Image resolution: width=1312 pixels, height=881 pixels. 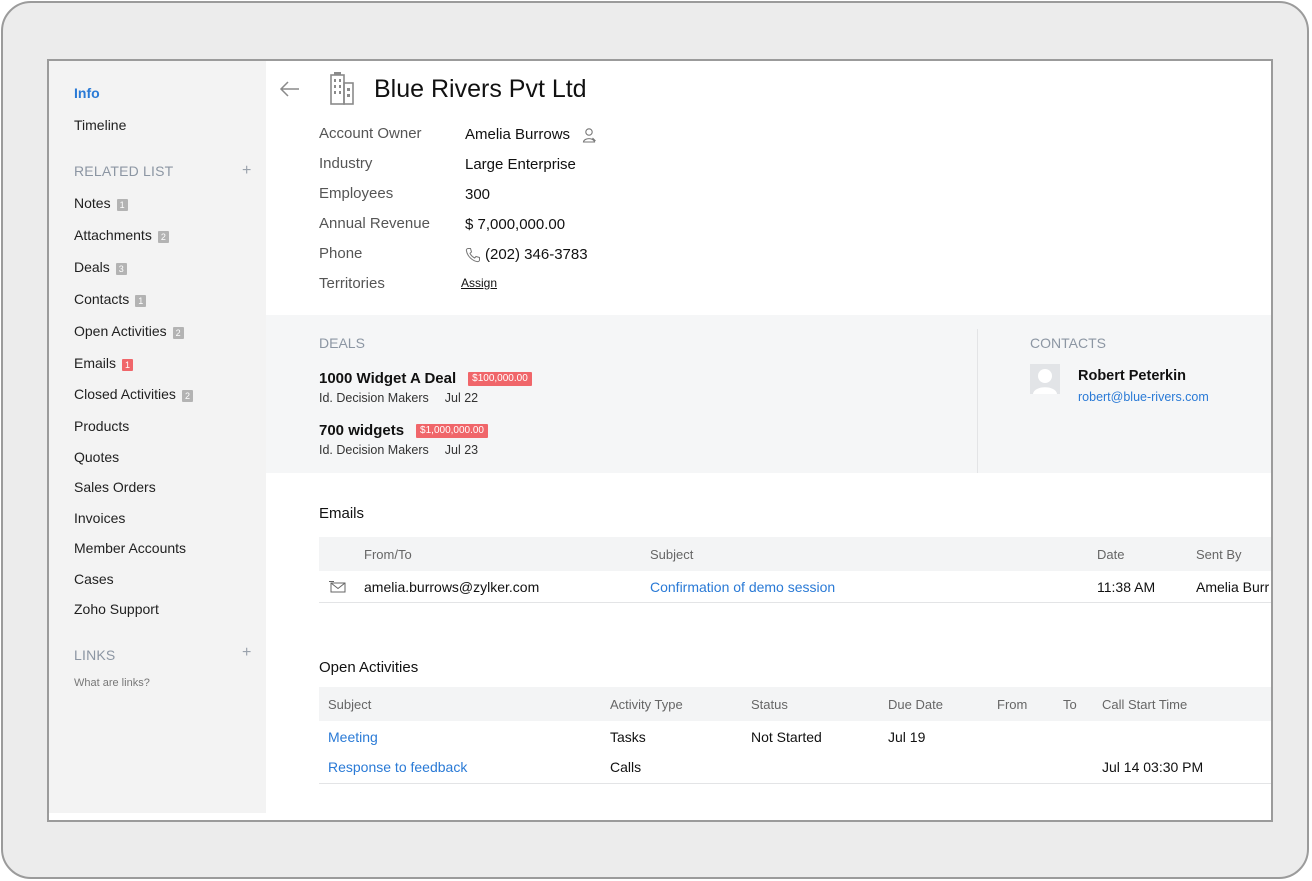 I want to click on count-badge: 3, so click(x=121, y=269).